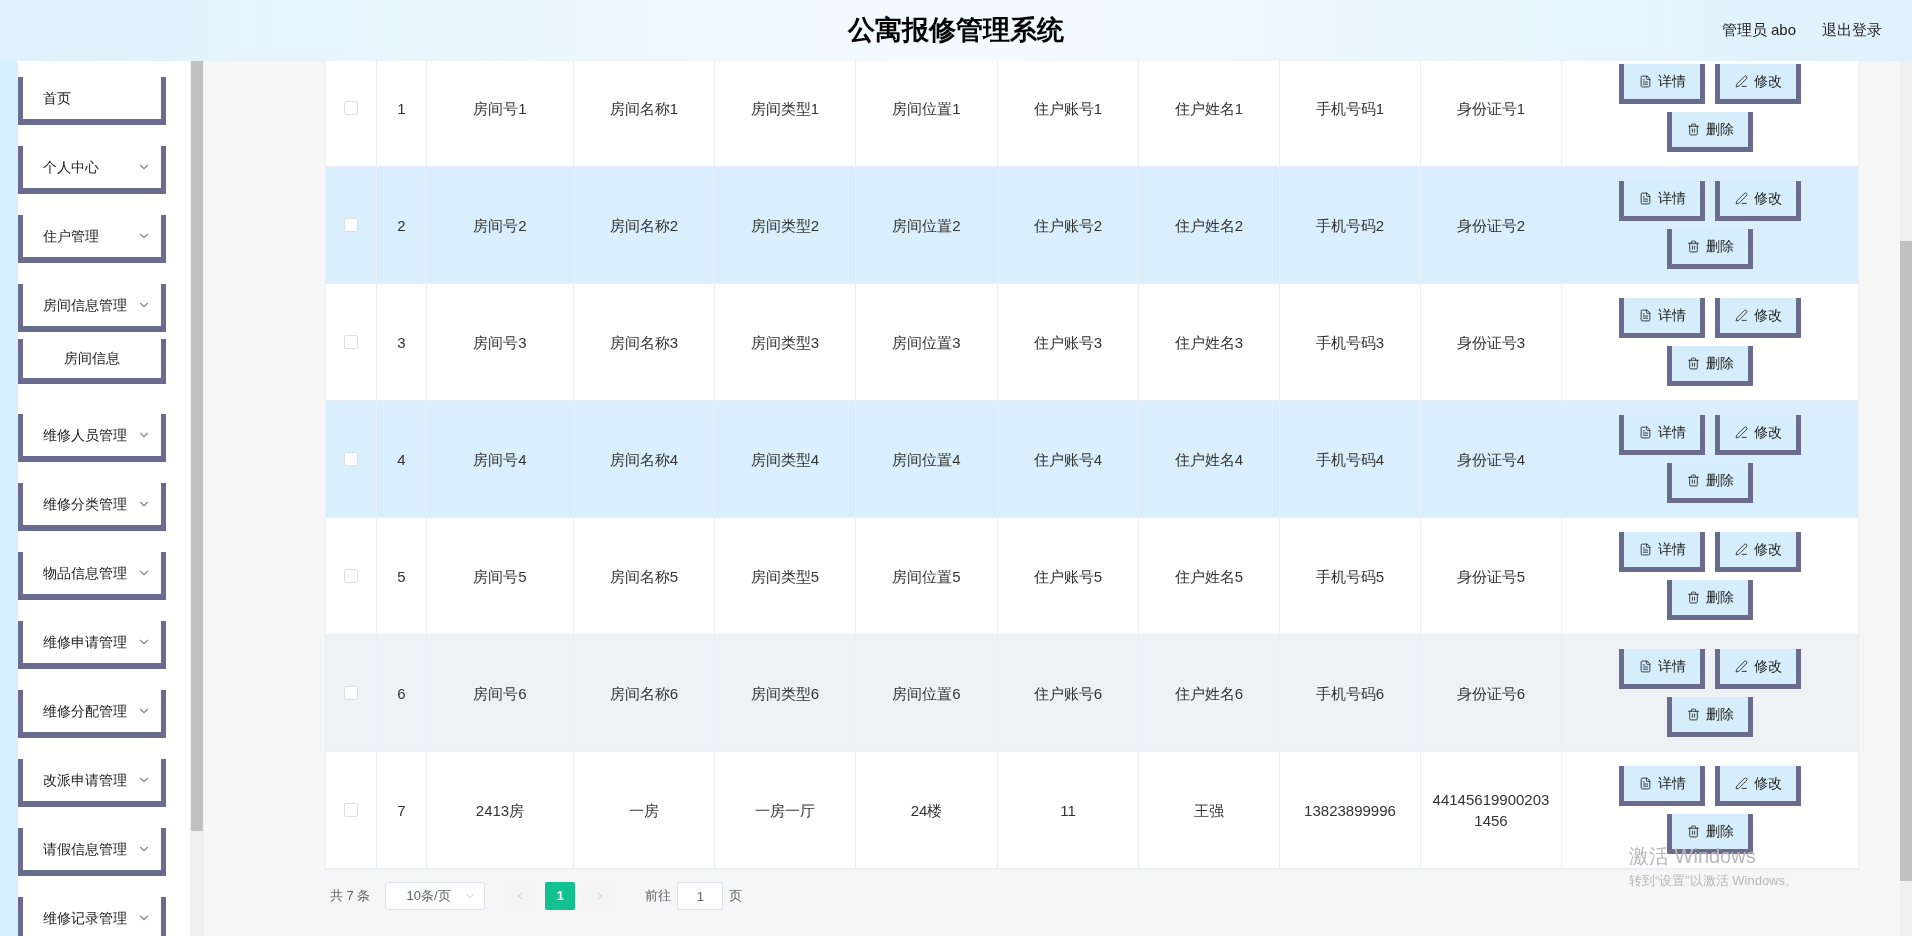  Describe the element at coordinates (644, 108) in the screenshot. I see `table-cell-text: 房间名称1` at that location.